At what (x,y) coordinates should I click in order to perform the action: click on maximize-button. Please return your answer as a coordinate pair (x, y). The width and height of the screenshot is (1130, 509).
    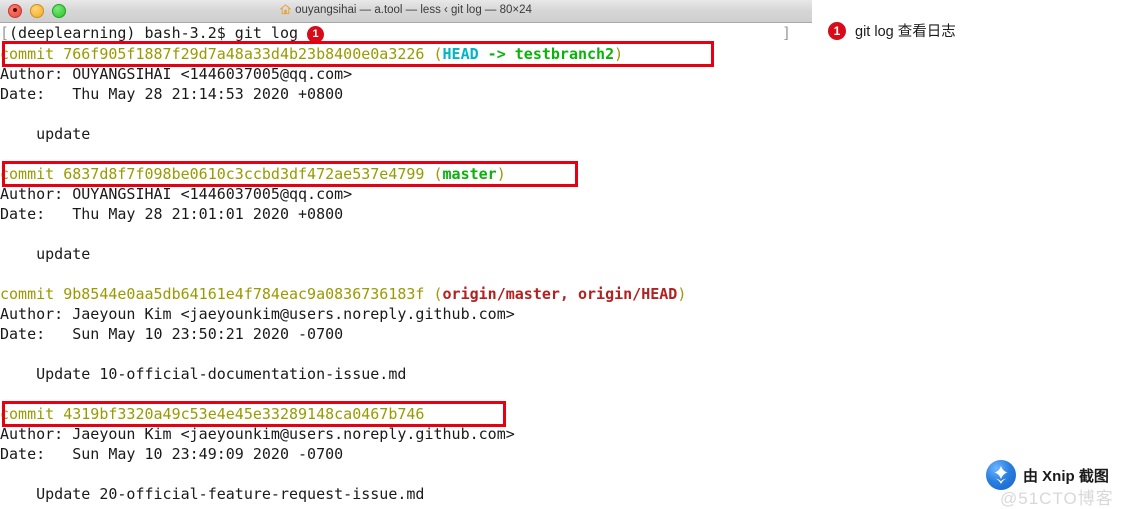
    Looking at the image, I should click on (59, 11).